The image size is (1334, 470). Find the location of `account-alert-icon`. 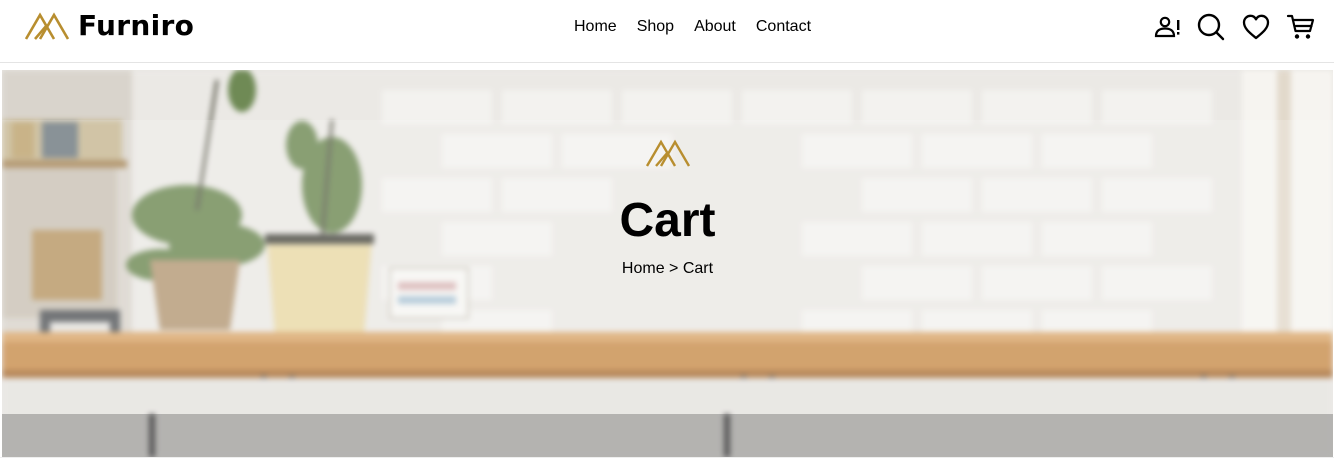

account-alert-icon is located at coordinates (1167, 27).